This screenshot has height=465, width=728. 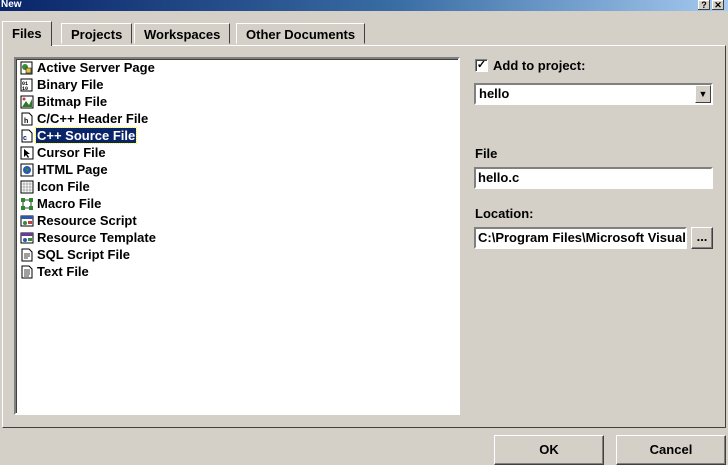 What do you see at coordinates (364, 5) in the screenshot?
I see `title-bar: New ? ✕` at bounding box center [364, 5].